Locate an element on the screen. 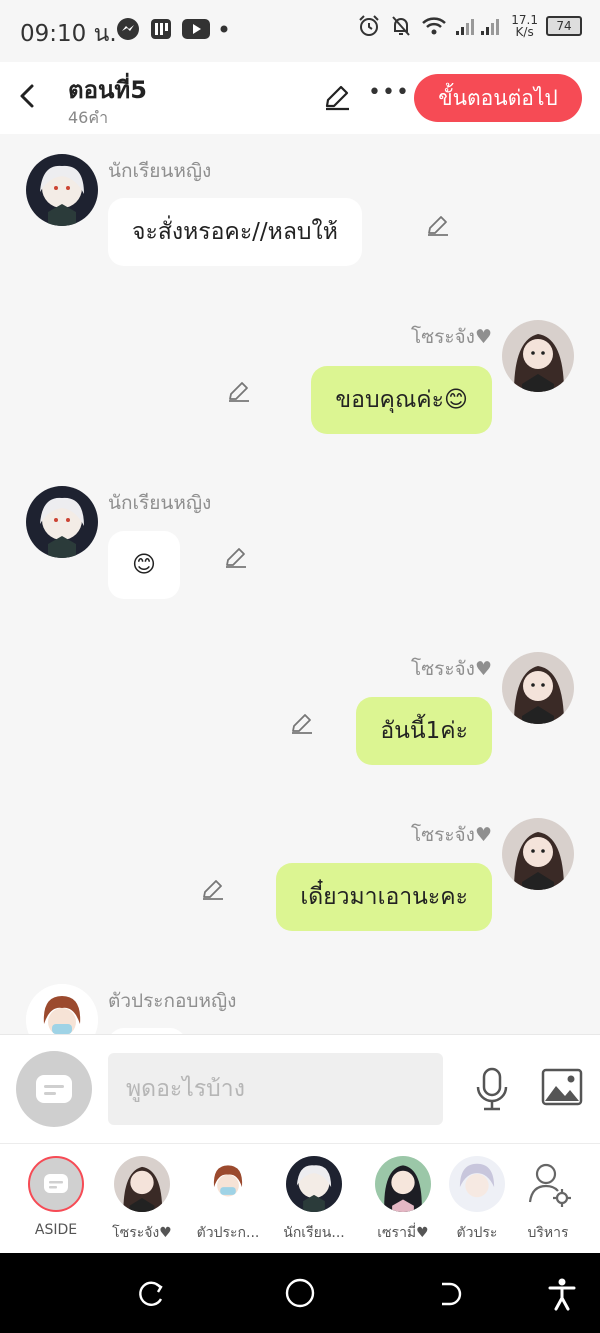 This screenshot has width=600, height=1333. message-input is located at coordinates (275, 1089).